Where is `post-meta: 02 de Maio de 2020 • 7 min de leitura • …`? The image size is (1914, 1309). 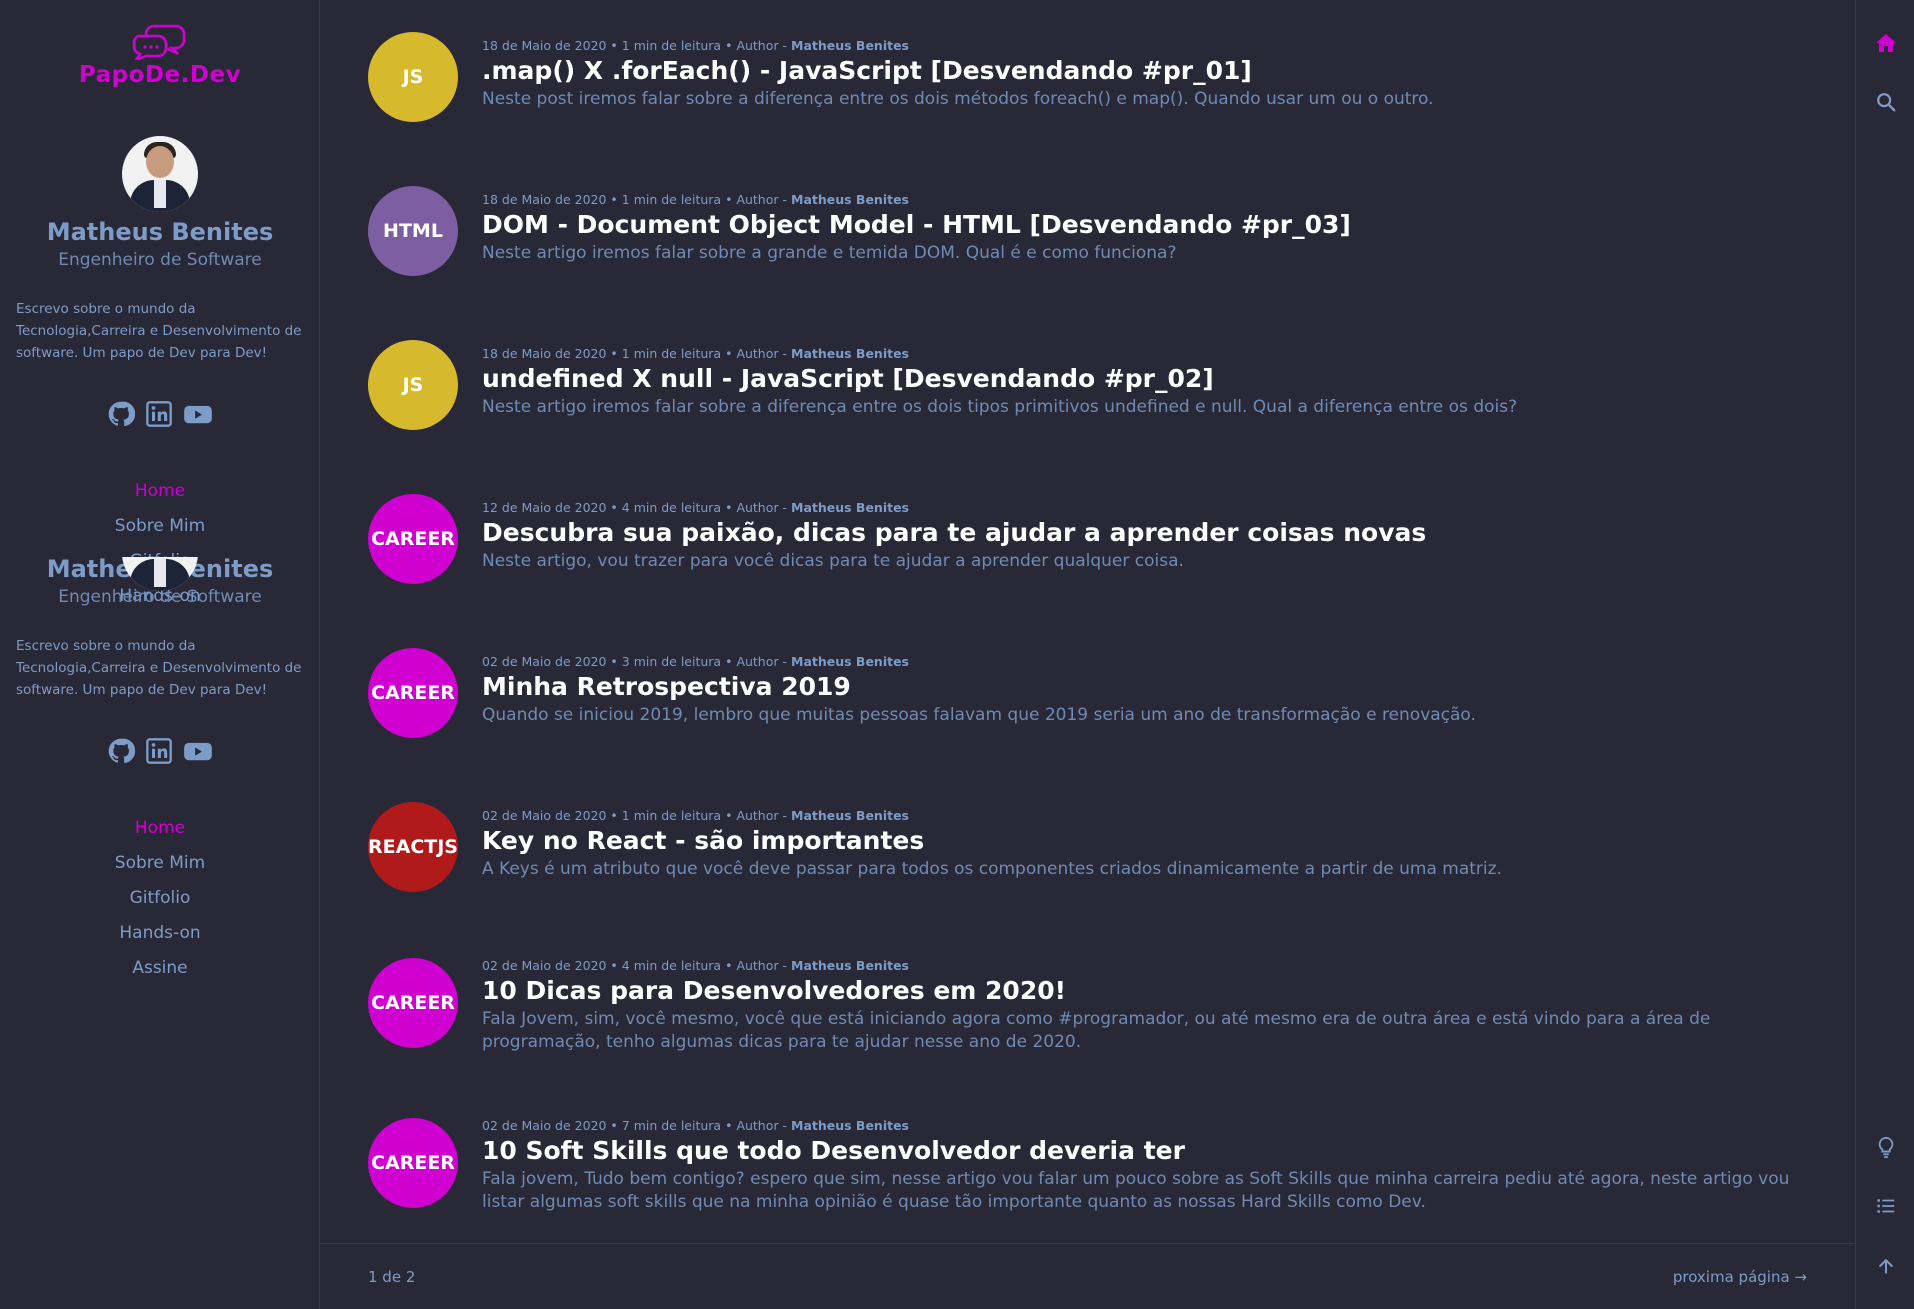 post-meta: 02 de Maio de 2020 • 7 min de leitura • … is located at coordinates (695, 1125).